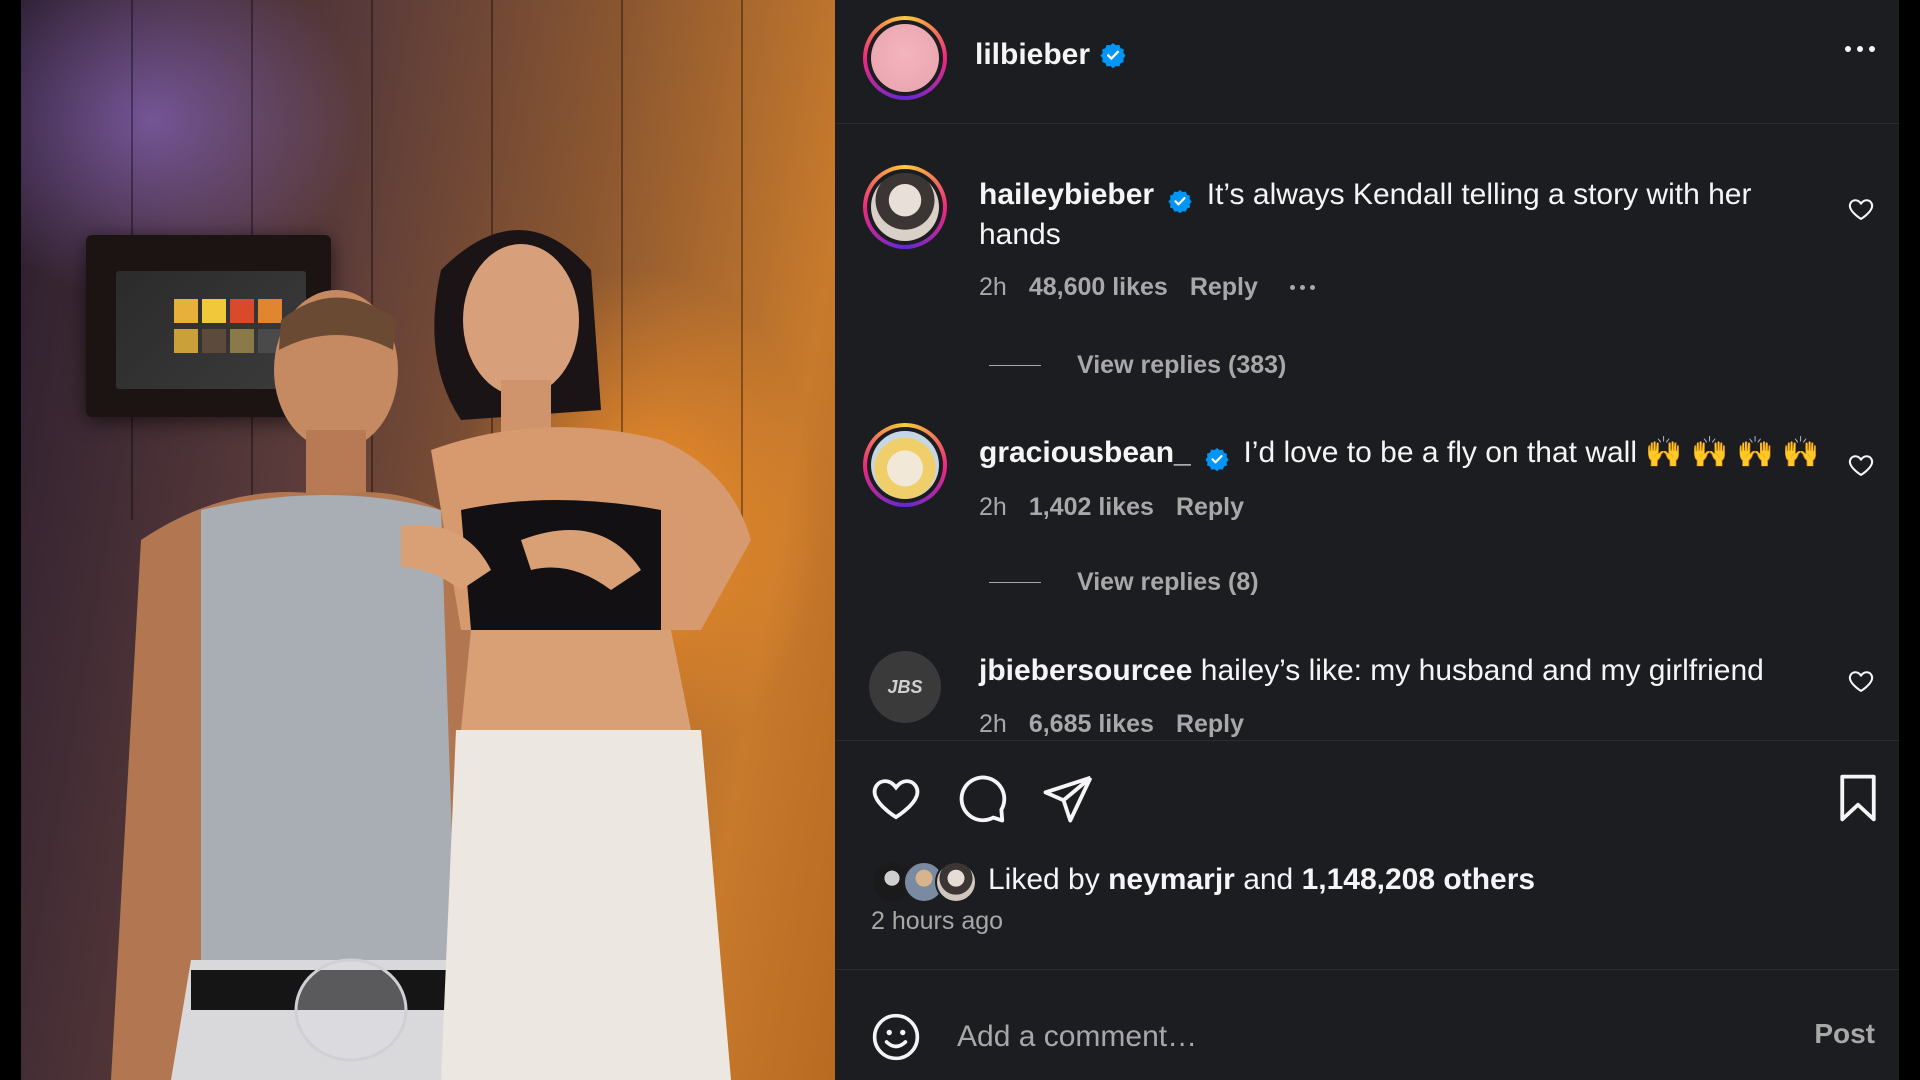  I want to click on person-right, so click(576, 655).